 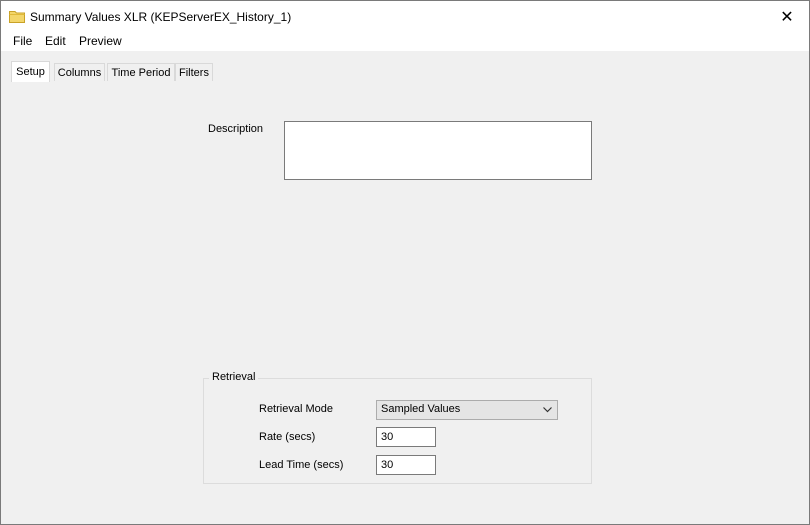 I want to click on retrieval-mode-label: Retrieval Mode, so click(x=296, y=409).